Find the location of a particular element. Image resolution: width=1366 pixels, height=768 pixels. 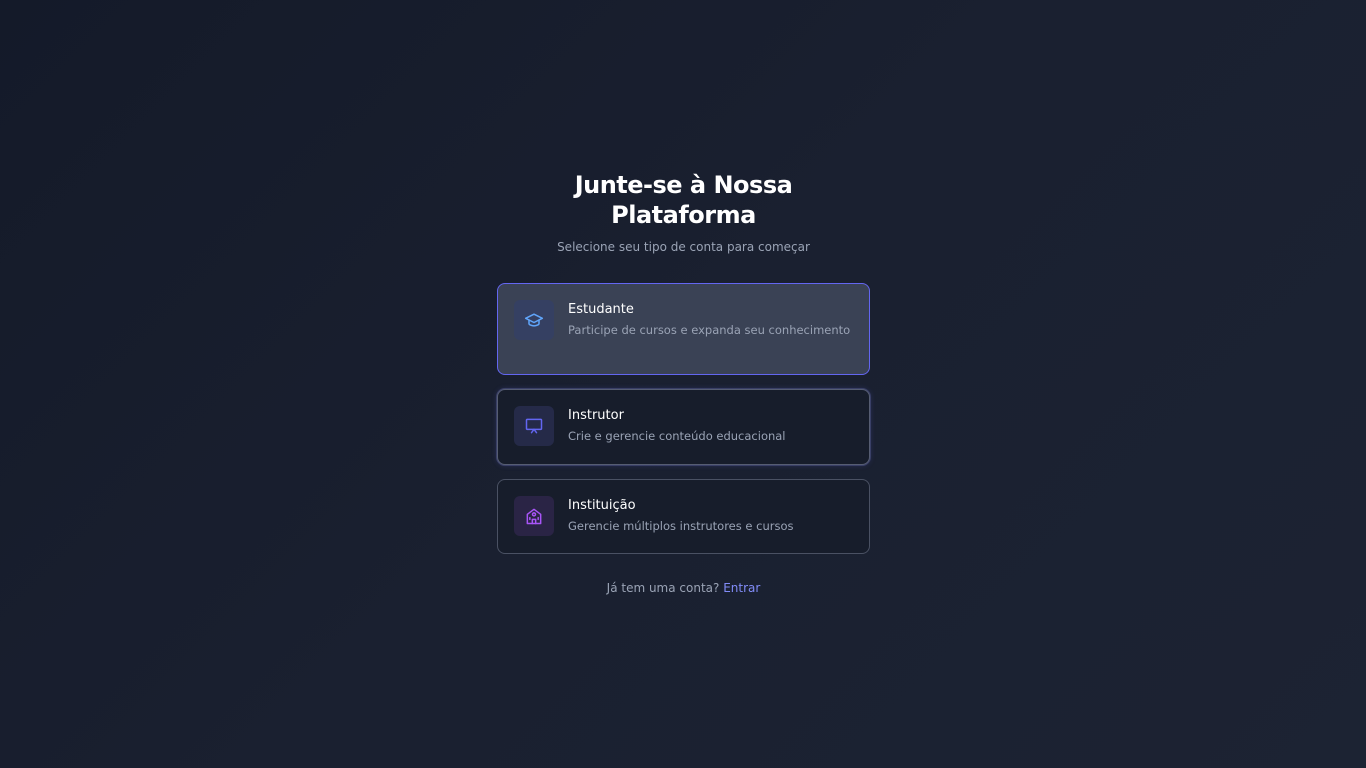

account-option-description: Crie e gerencie conteúdo educacional is located at coordinates (677, 436).